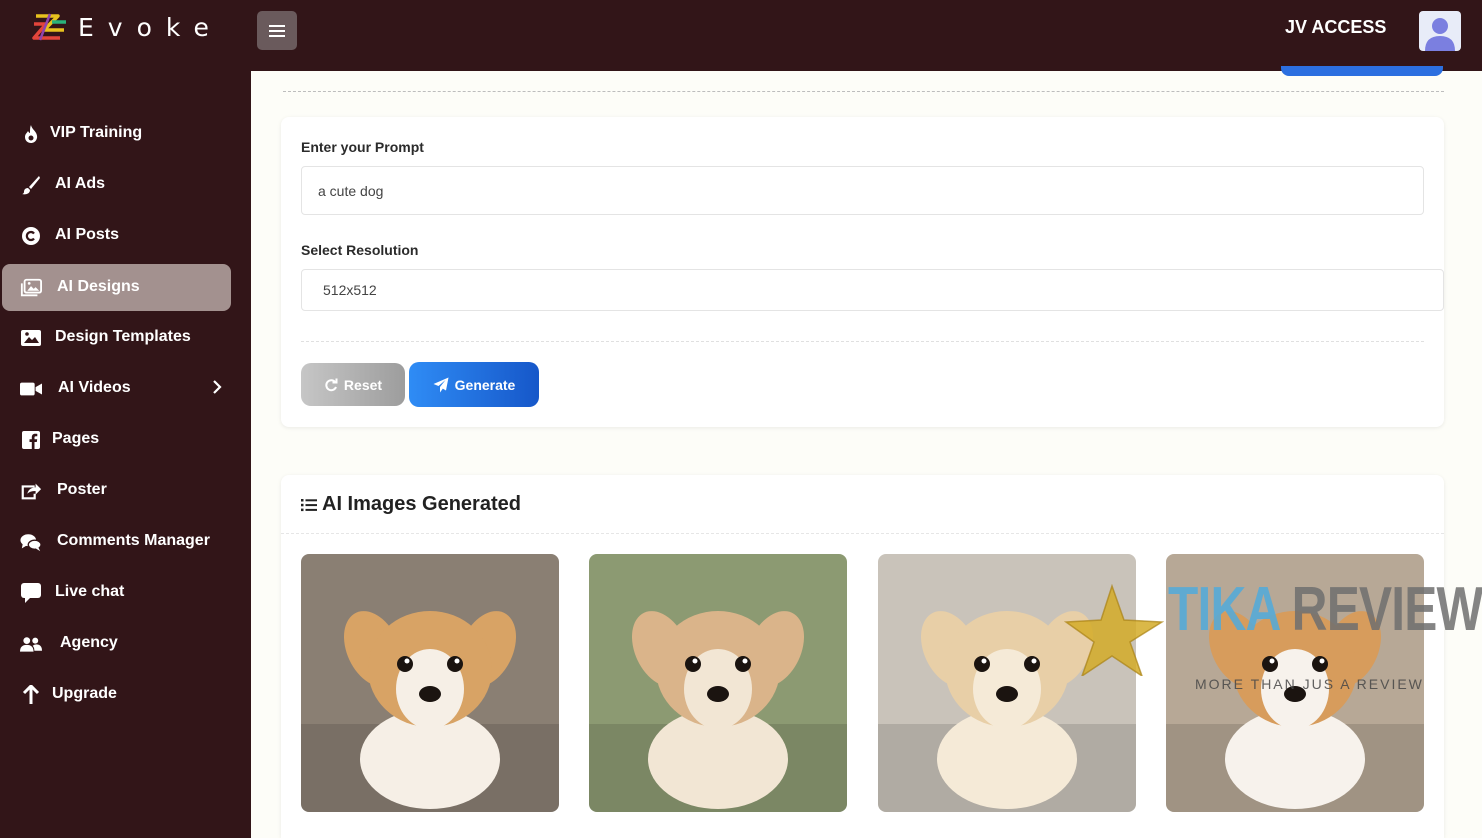 This screenshot has width=1482, height=838. Describe the element at coordinates (31, 695) in the screenshot. I see `arrow-up-icon` at that location.